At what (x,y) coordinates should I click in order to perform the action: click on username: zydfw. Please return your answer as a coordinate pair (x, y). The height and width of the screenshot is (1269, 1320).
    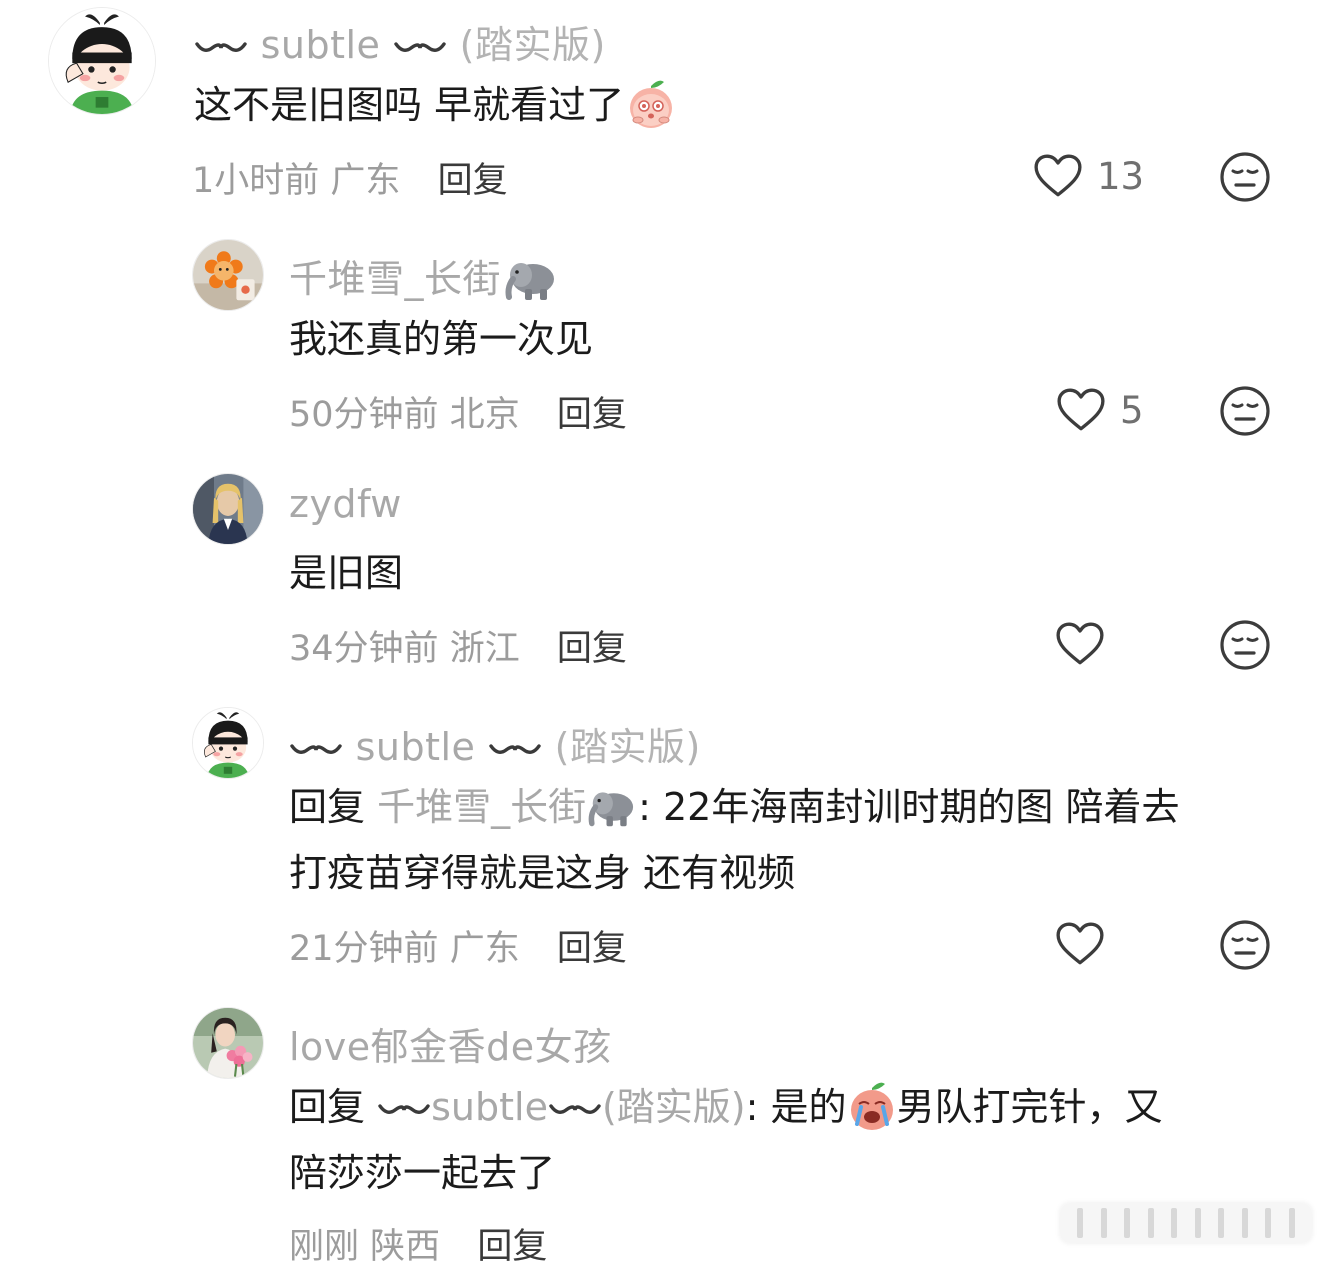
    Looking at the image, I should click on (345, 504).